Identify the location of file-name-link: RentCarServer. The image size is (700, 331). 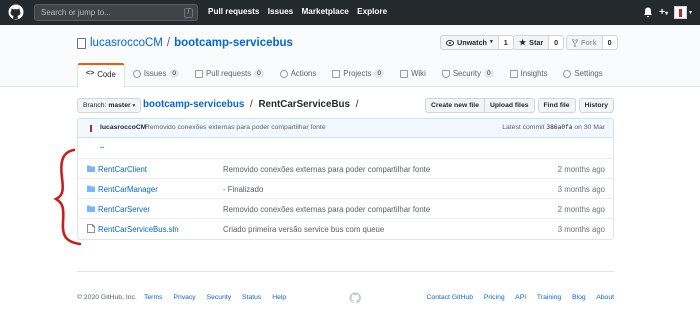
(124, 209).